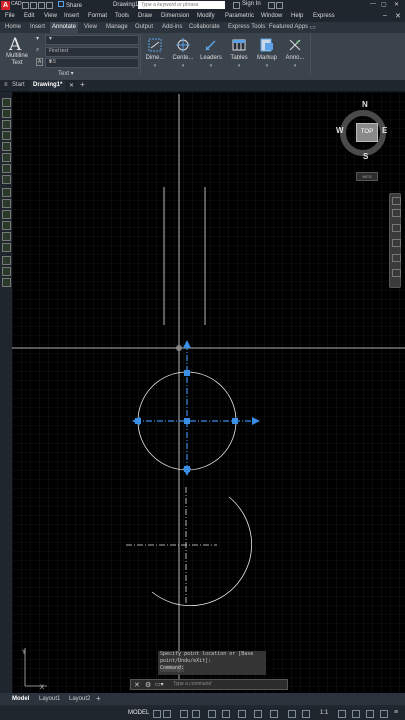 This screenshot has height=720, width=405. What do you see at coordinates (271, 16) in the screenshot?
I see `menu-window: Window` at bounding box center [271, 16].